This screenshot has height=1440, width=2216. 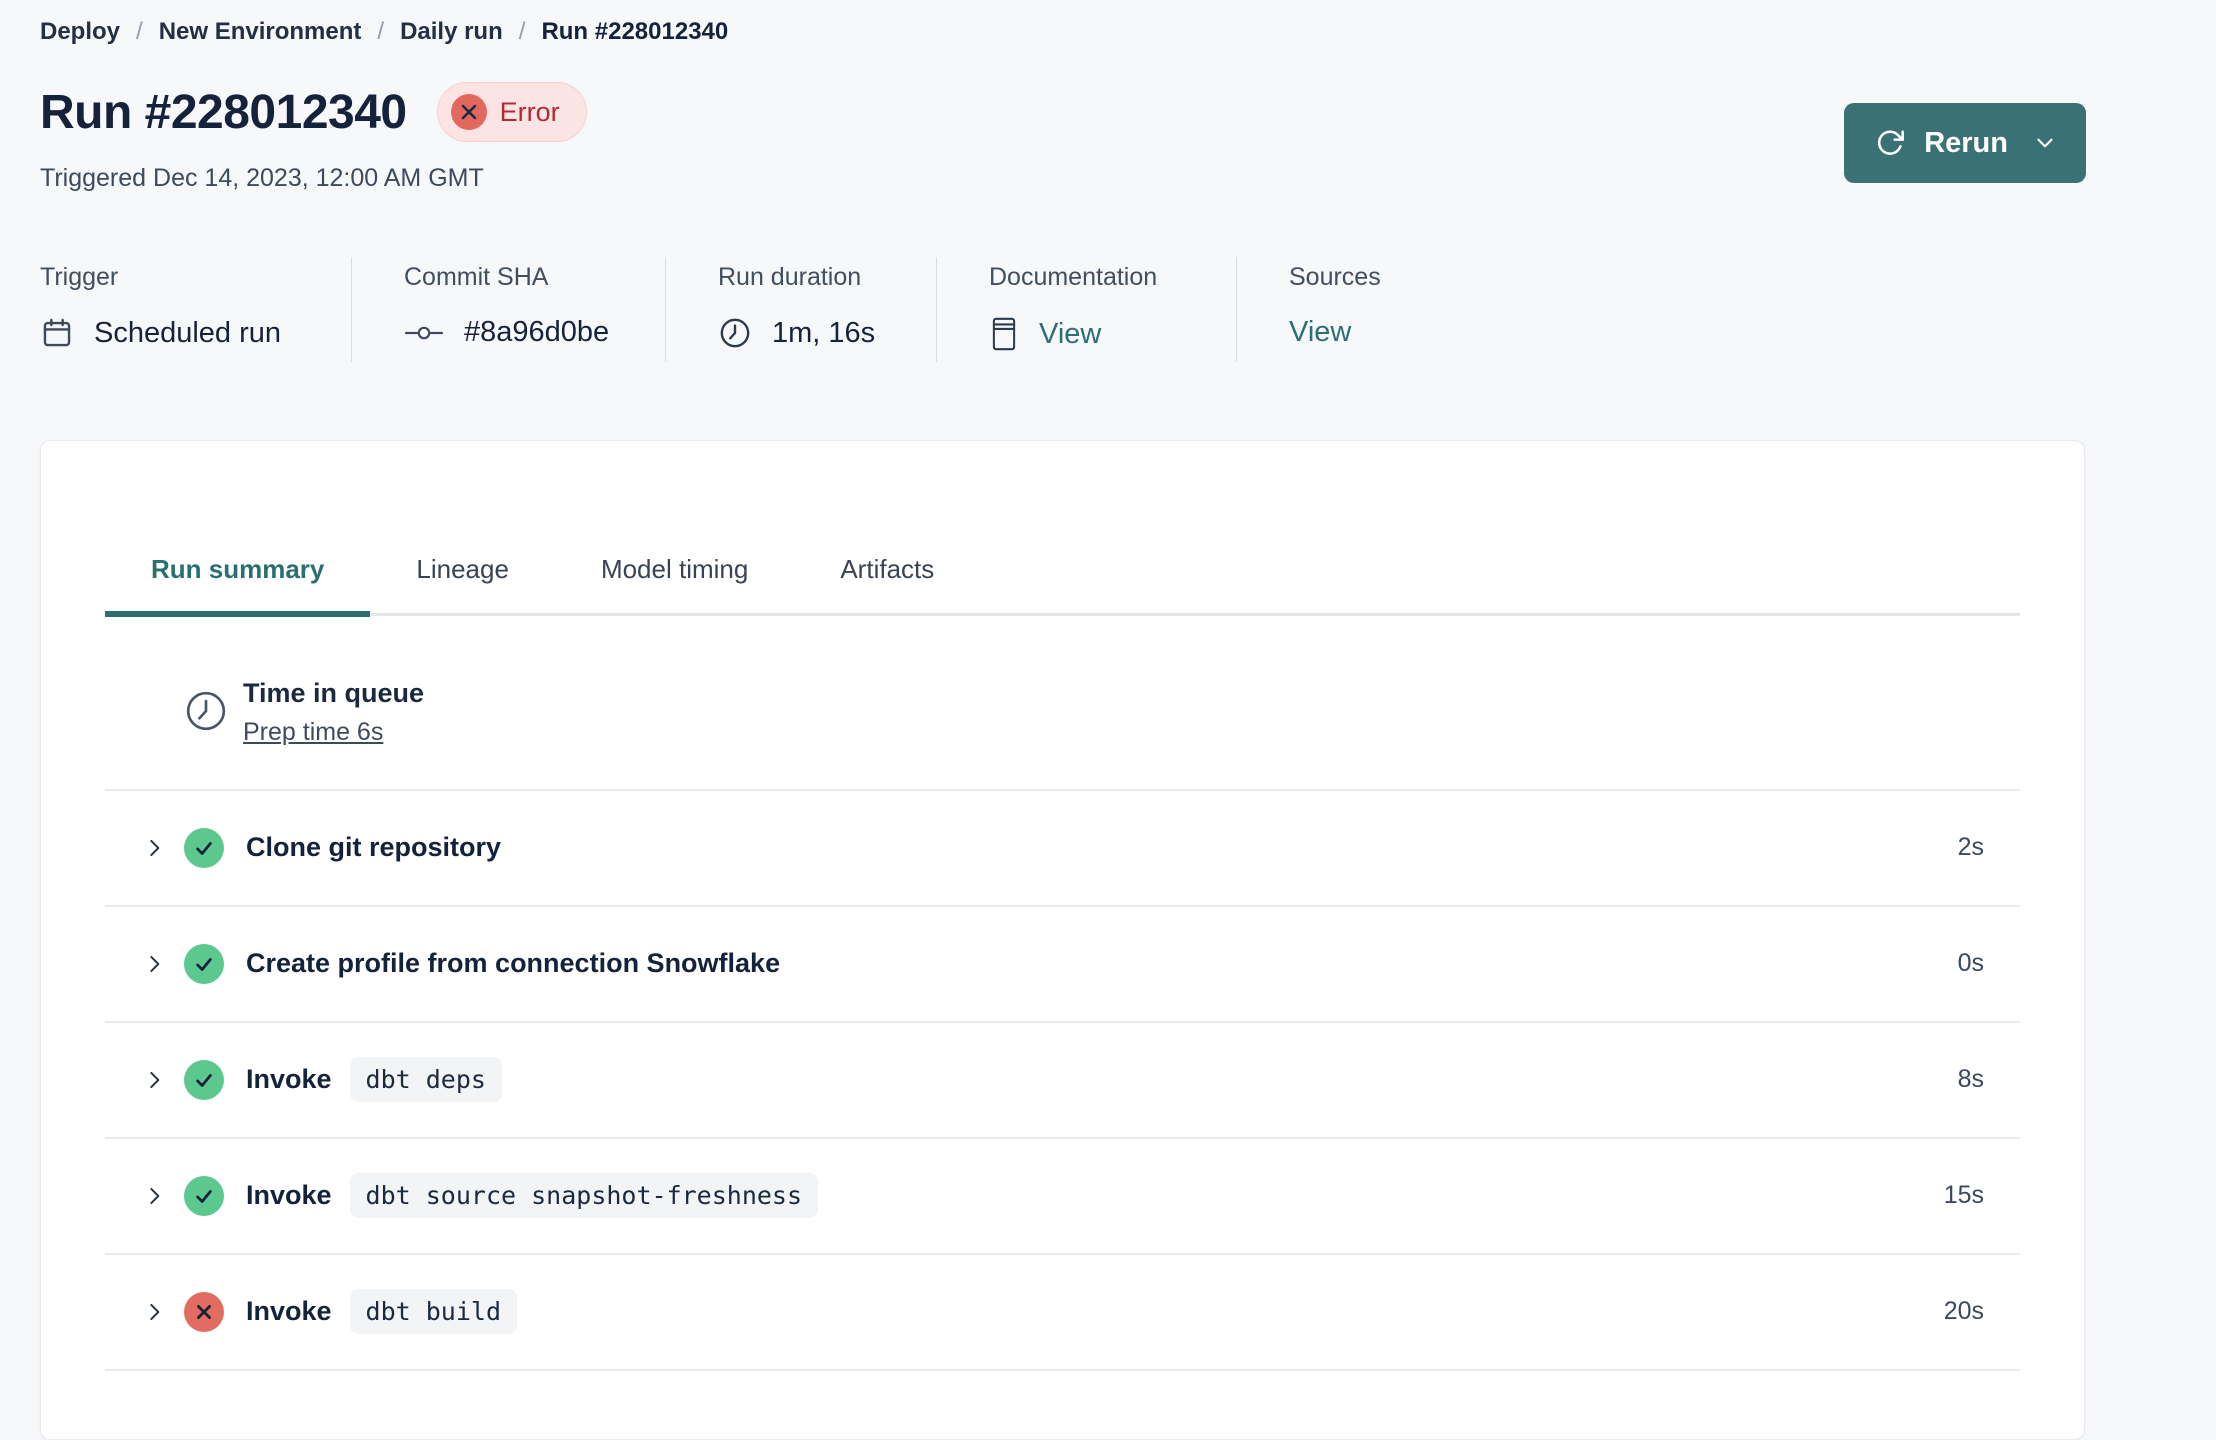 I want to click on meta-value-text: Scheduled run, so click(x=188, y=332).